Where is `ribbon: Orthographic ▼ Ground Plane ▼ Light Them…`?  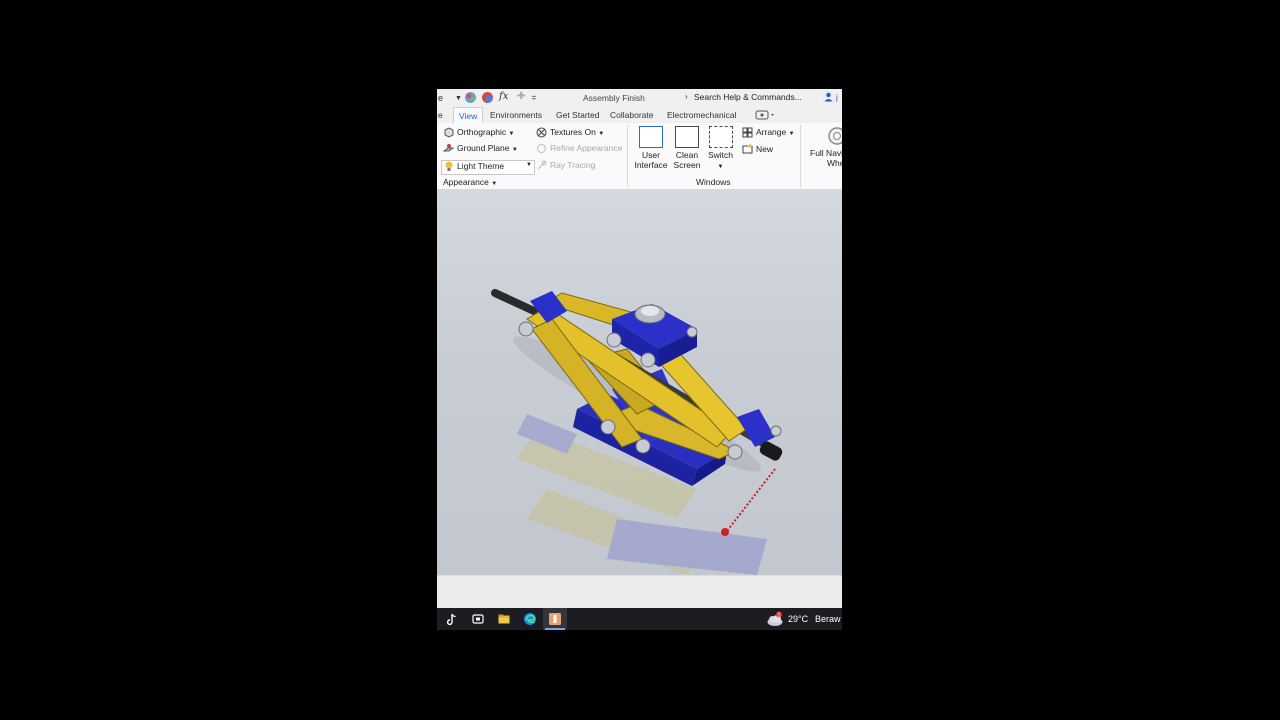
ribbon: Orthographic ▼ Ground Plane ▼ Light Them… is located at coordinates (639, 156).